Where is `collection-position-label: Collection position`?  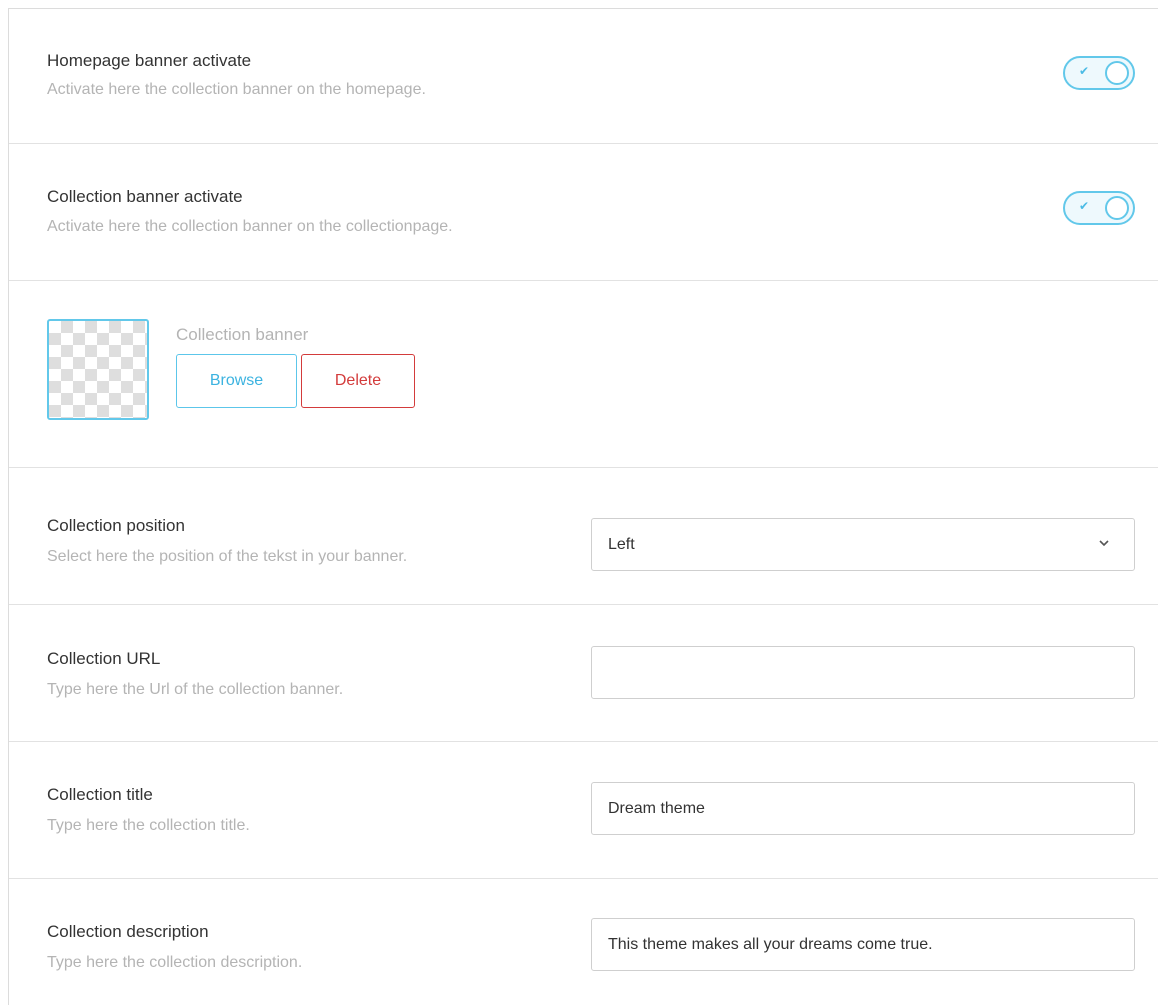
collection-position-label: Collection position is located at coordinates (116, 525).